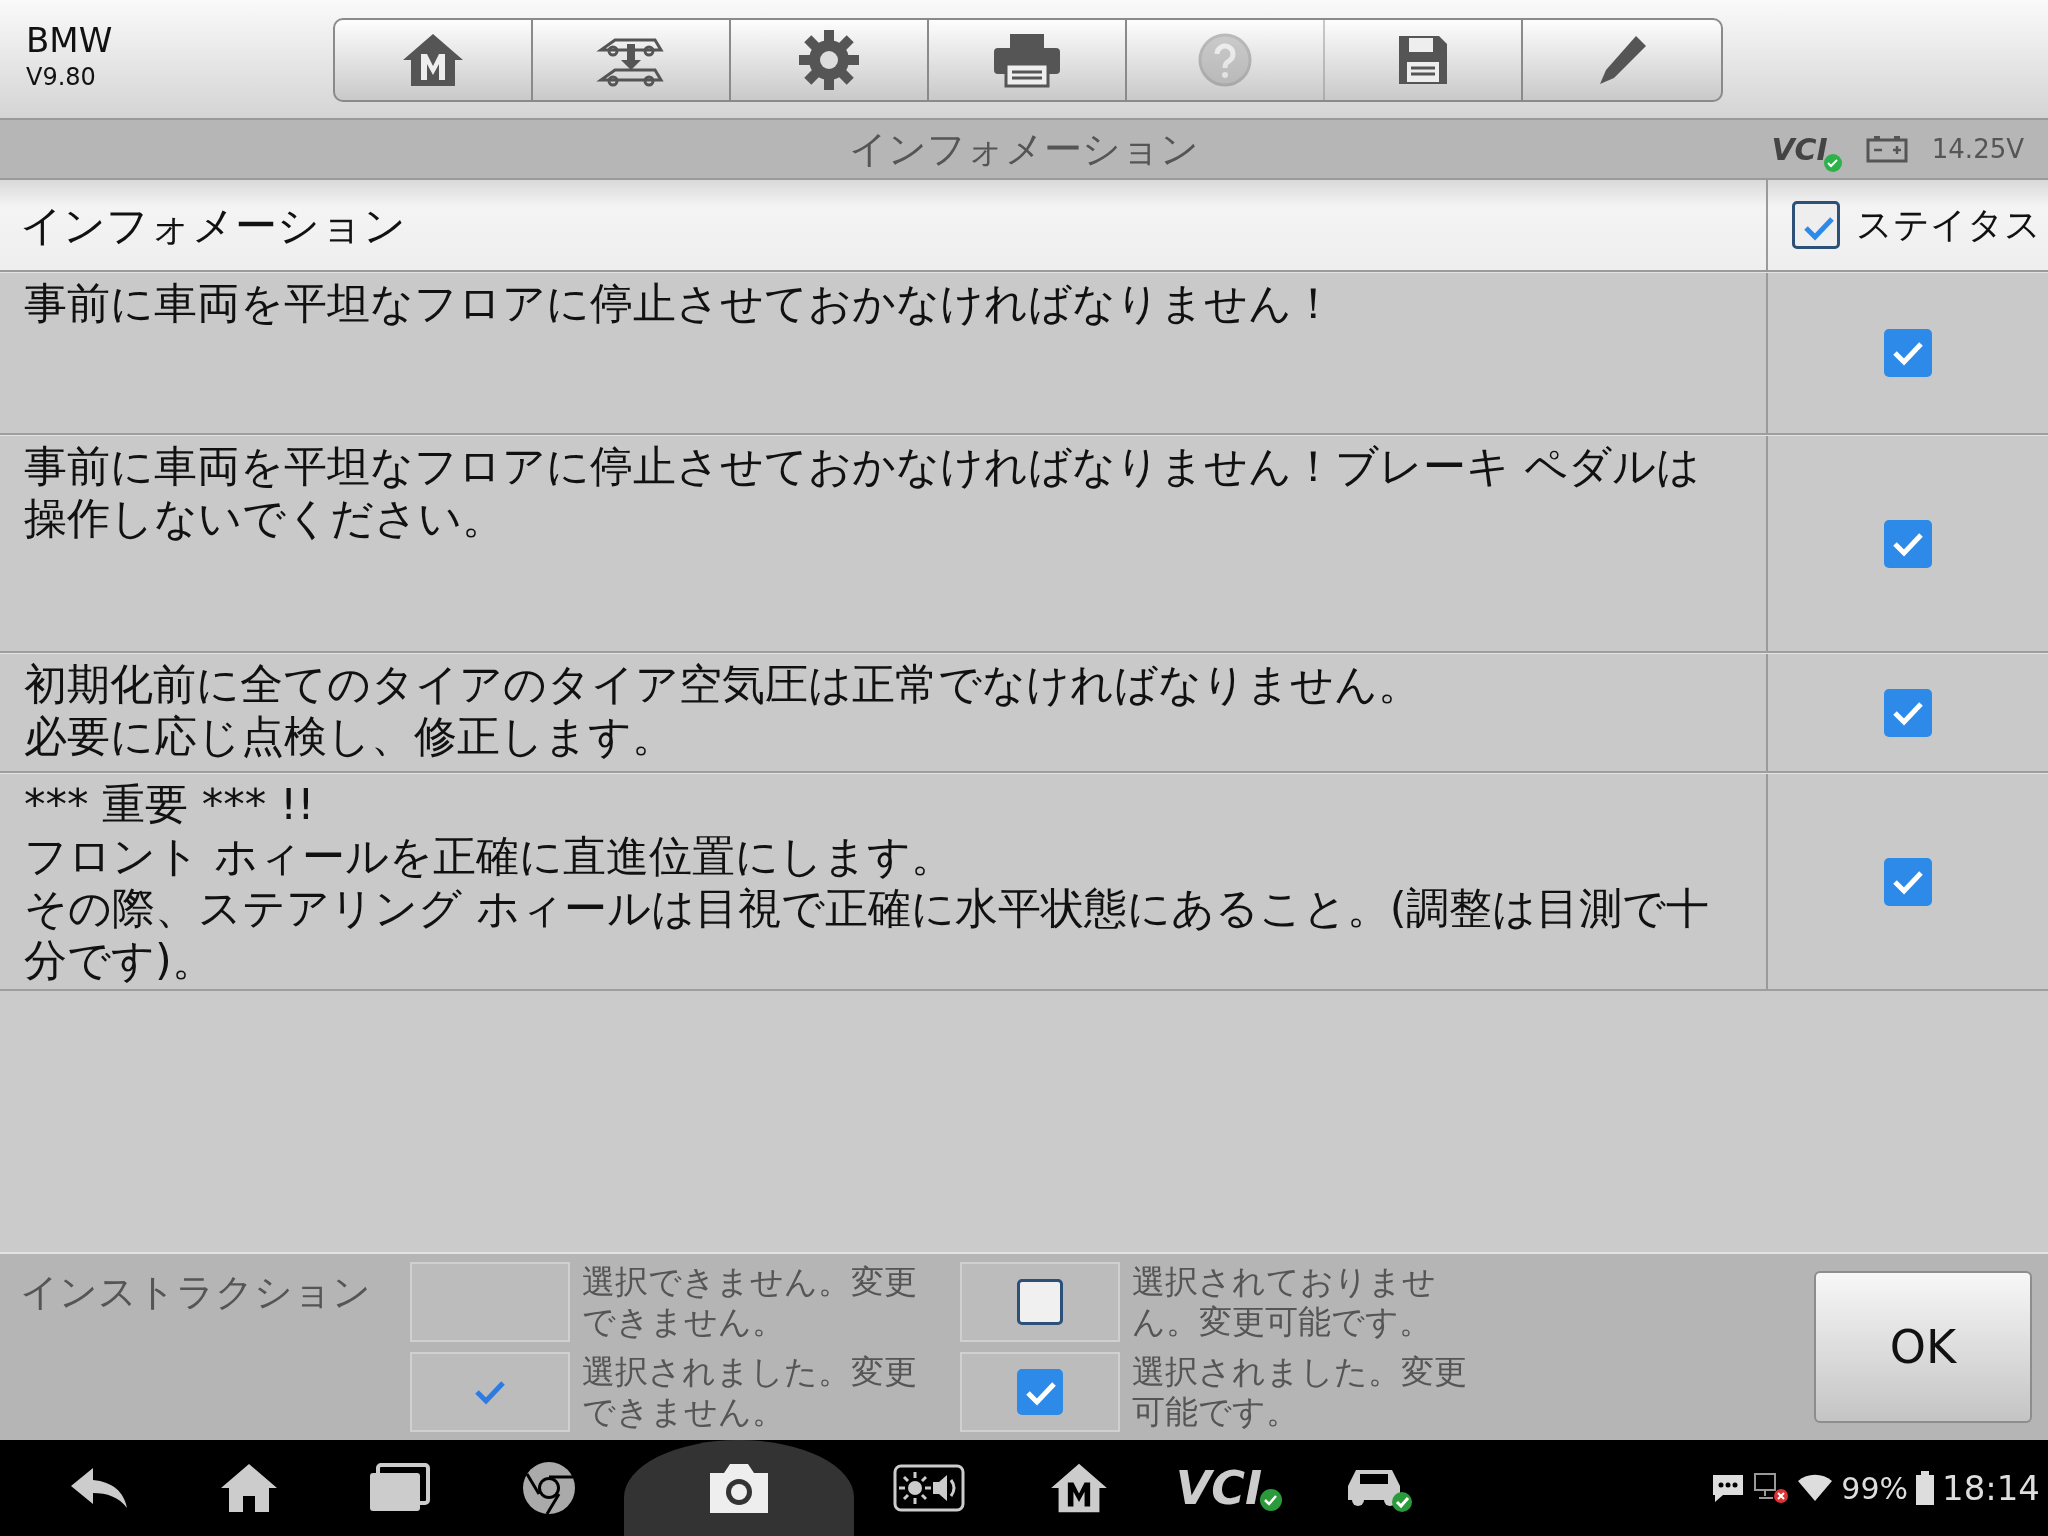 The image size is (2048, 1536). I want to click on recent-apps-icon, so click(399, 1488).